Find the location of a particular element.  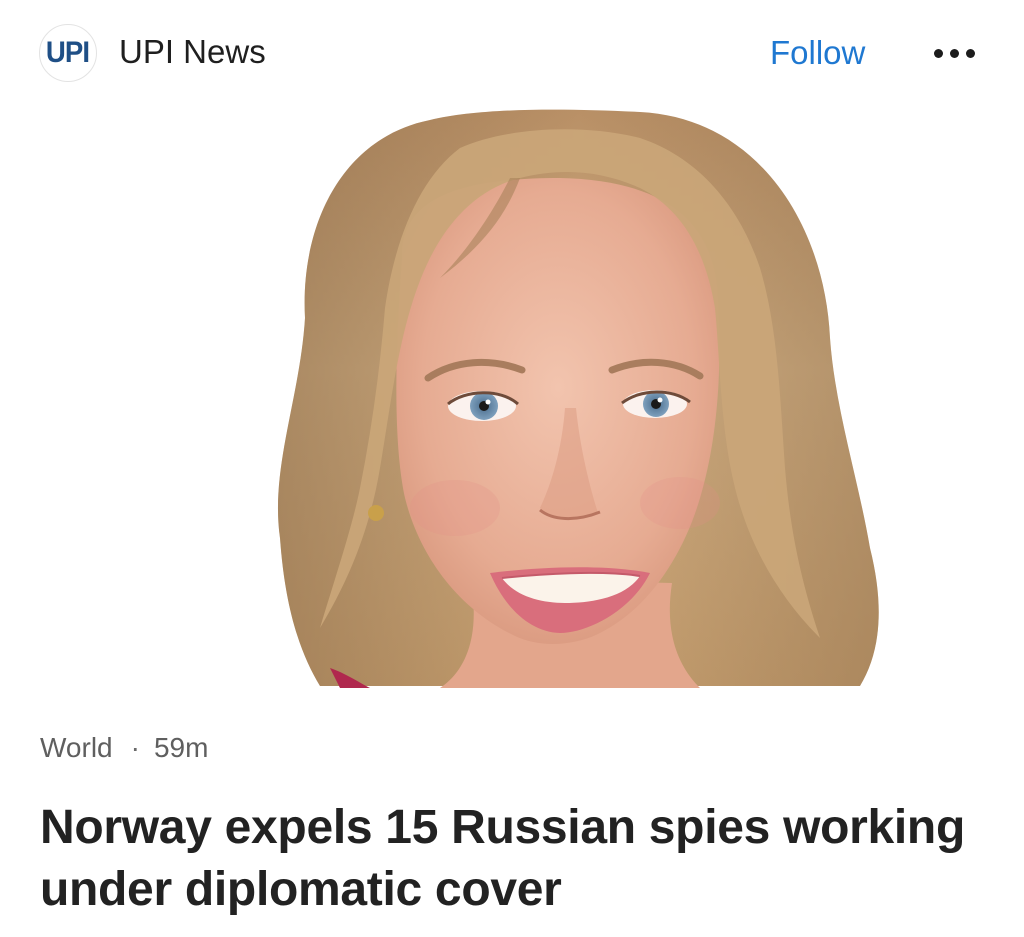

publisher-logo-text: UPI is located at coordinates (68, 52).